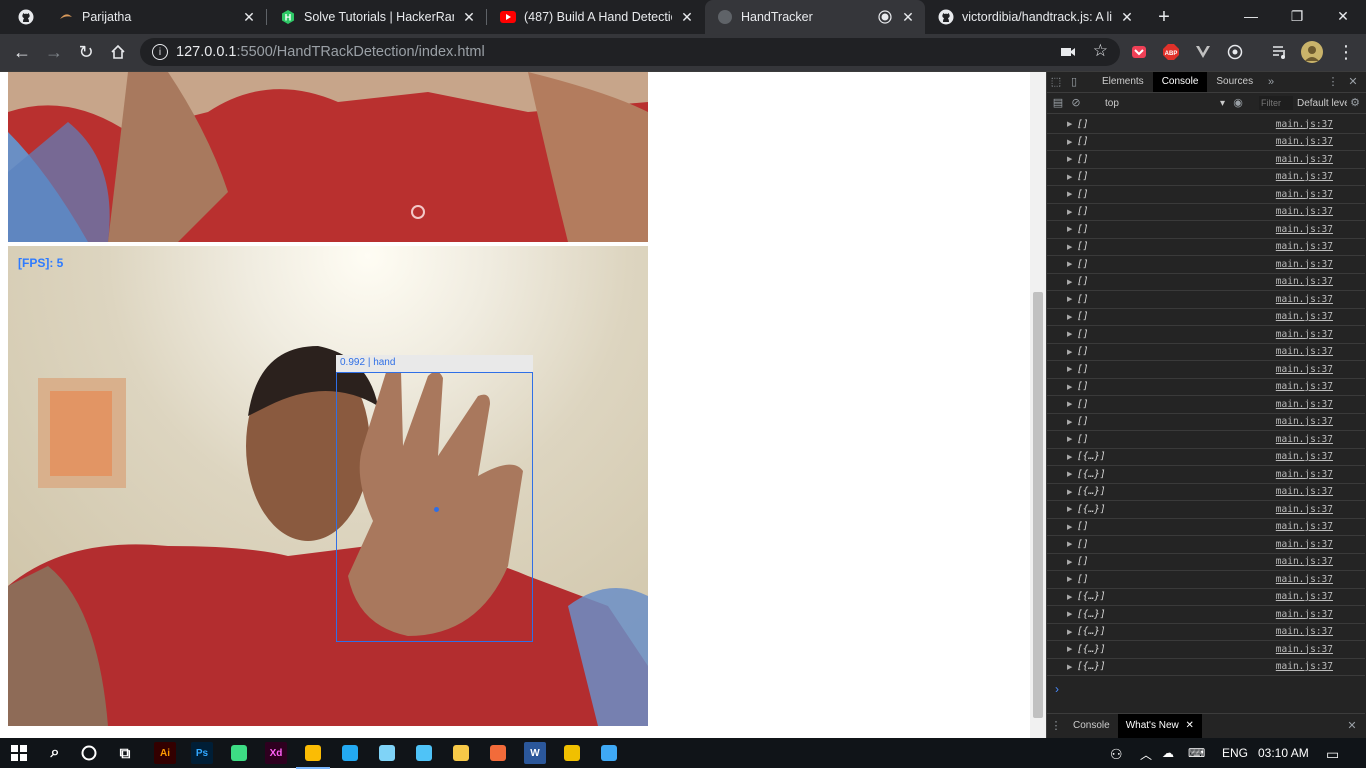  Describe the element at coordinates (1146, 754) in the screenshot. I see `show-hidden-icons-icon: ︿` at that location.